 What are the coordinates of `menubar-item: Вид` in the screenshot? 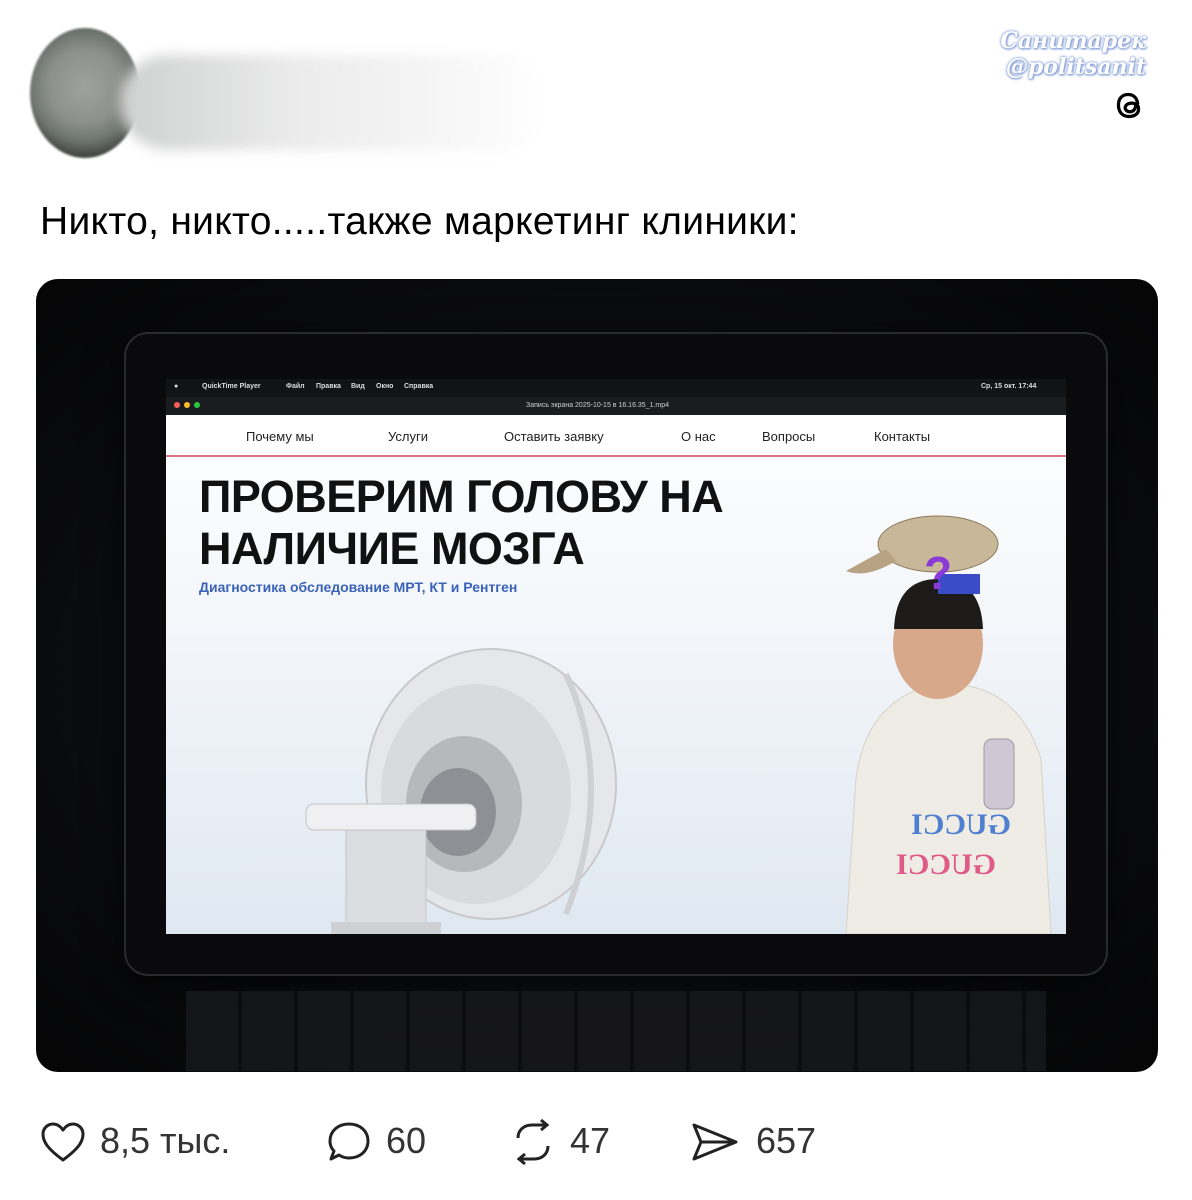 It's located at (358, 386).